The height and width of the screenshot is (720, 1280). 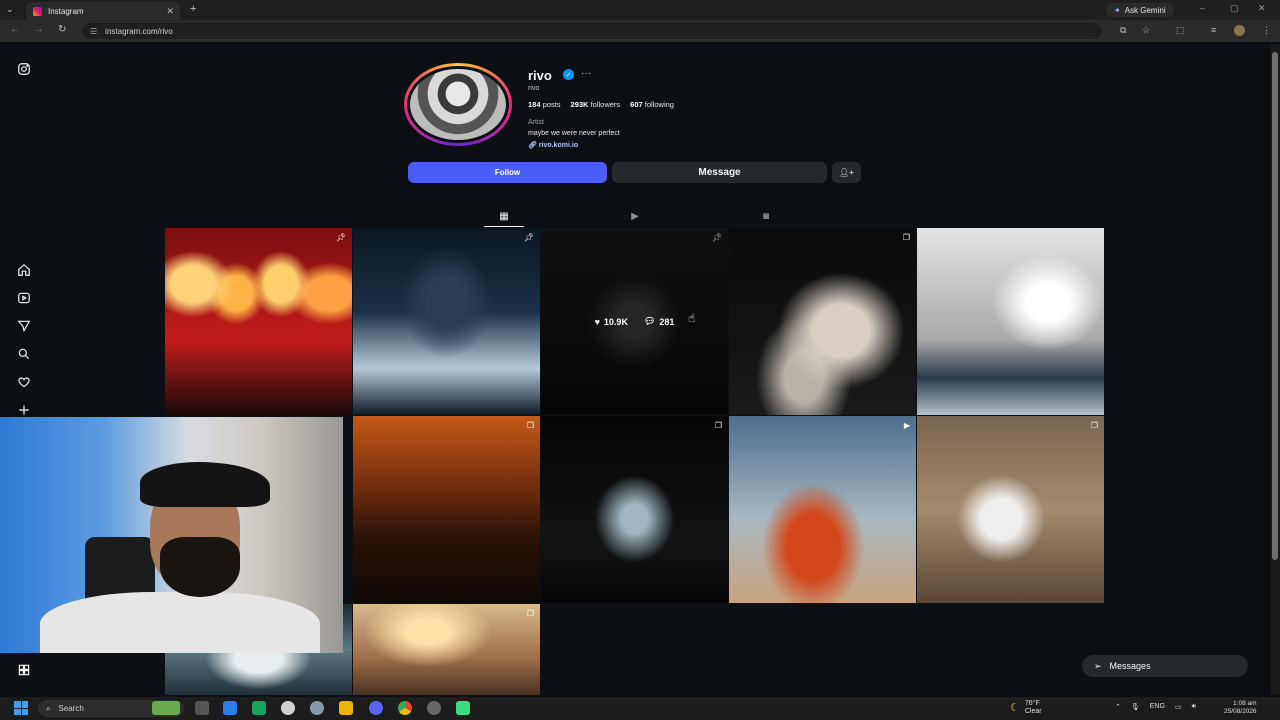 I want to click on window-close-icon: ✕, so click(x=1262, y=8).